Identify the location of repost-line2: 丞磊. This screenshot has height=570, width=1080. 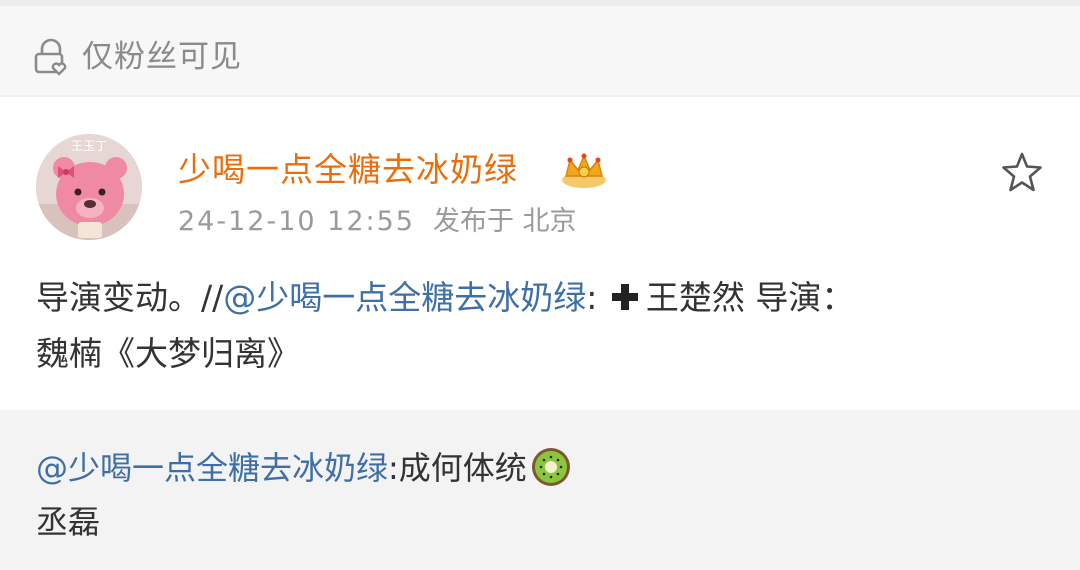
(68, 522).